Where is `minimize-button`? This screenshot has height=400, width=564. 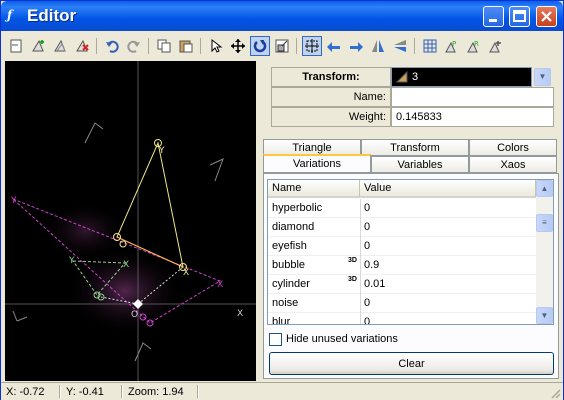
minimize-button is located at coordinates (493, 16).